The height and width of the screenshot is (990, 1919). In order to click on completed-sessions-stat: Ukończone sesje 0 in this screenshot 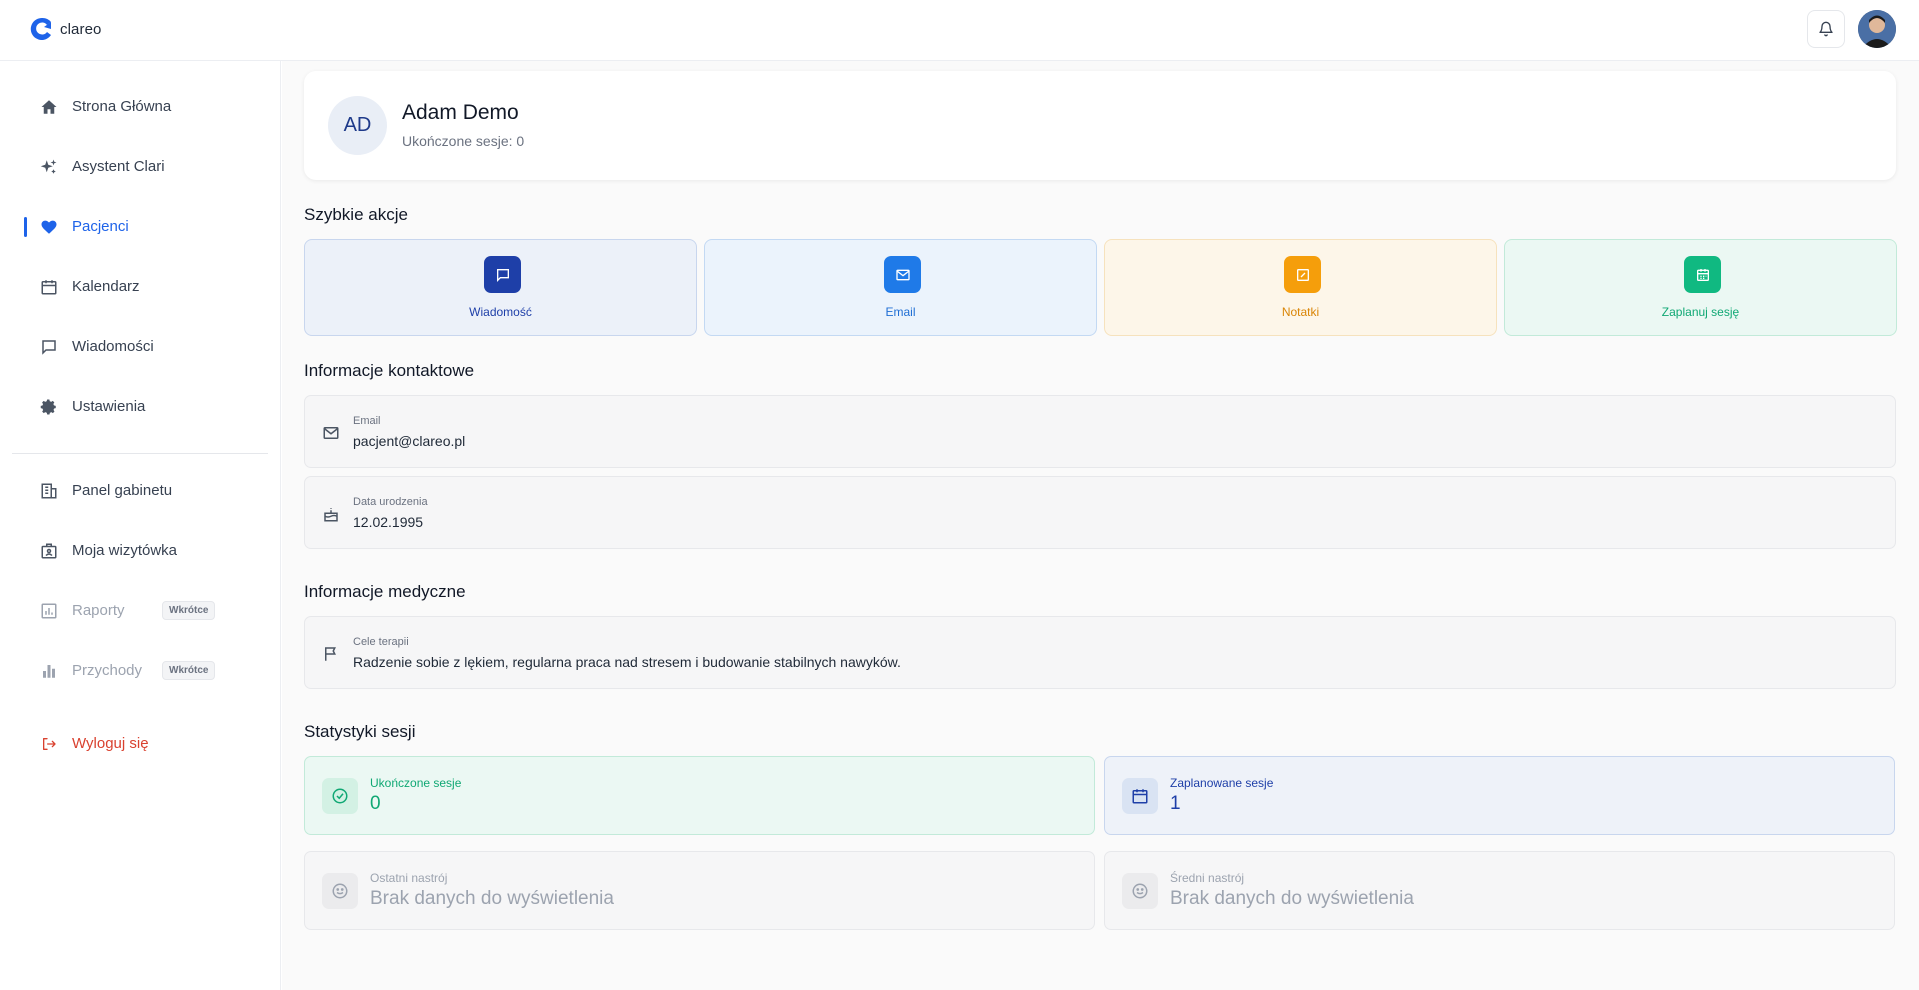, I will do `click(699, 795)`.